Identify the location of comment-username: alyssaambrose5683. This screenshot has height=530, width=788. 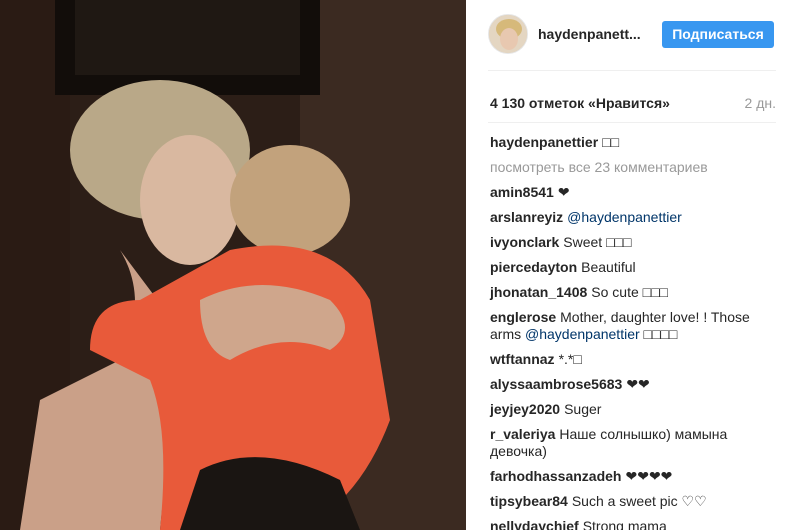
(556, 384).